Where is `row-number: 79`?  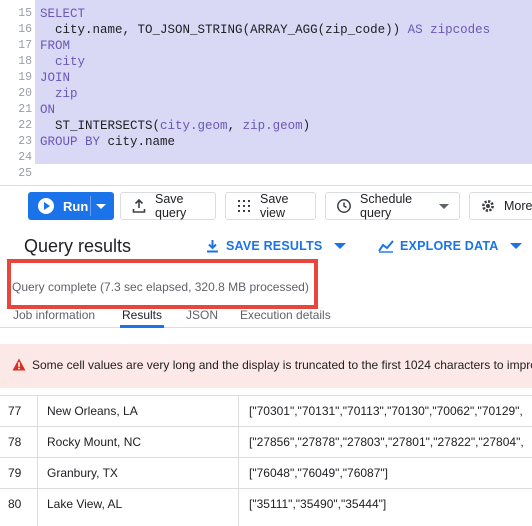 row-number: 79 is located at coordinates (15, 473).